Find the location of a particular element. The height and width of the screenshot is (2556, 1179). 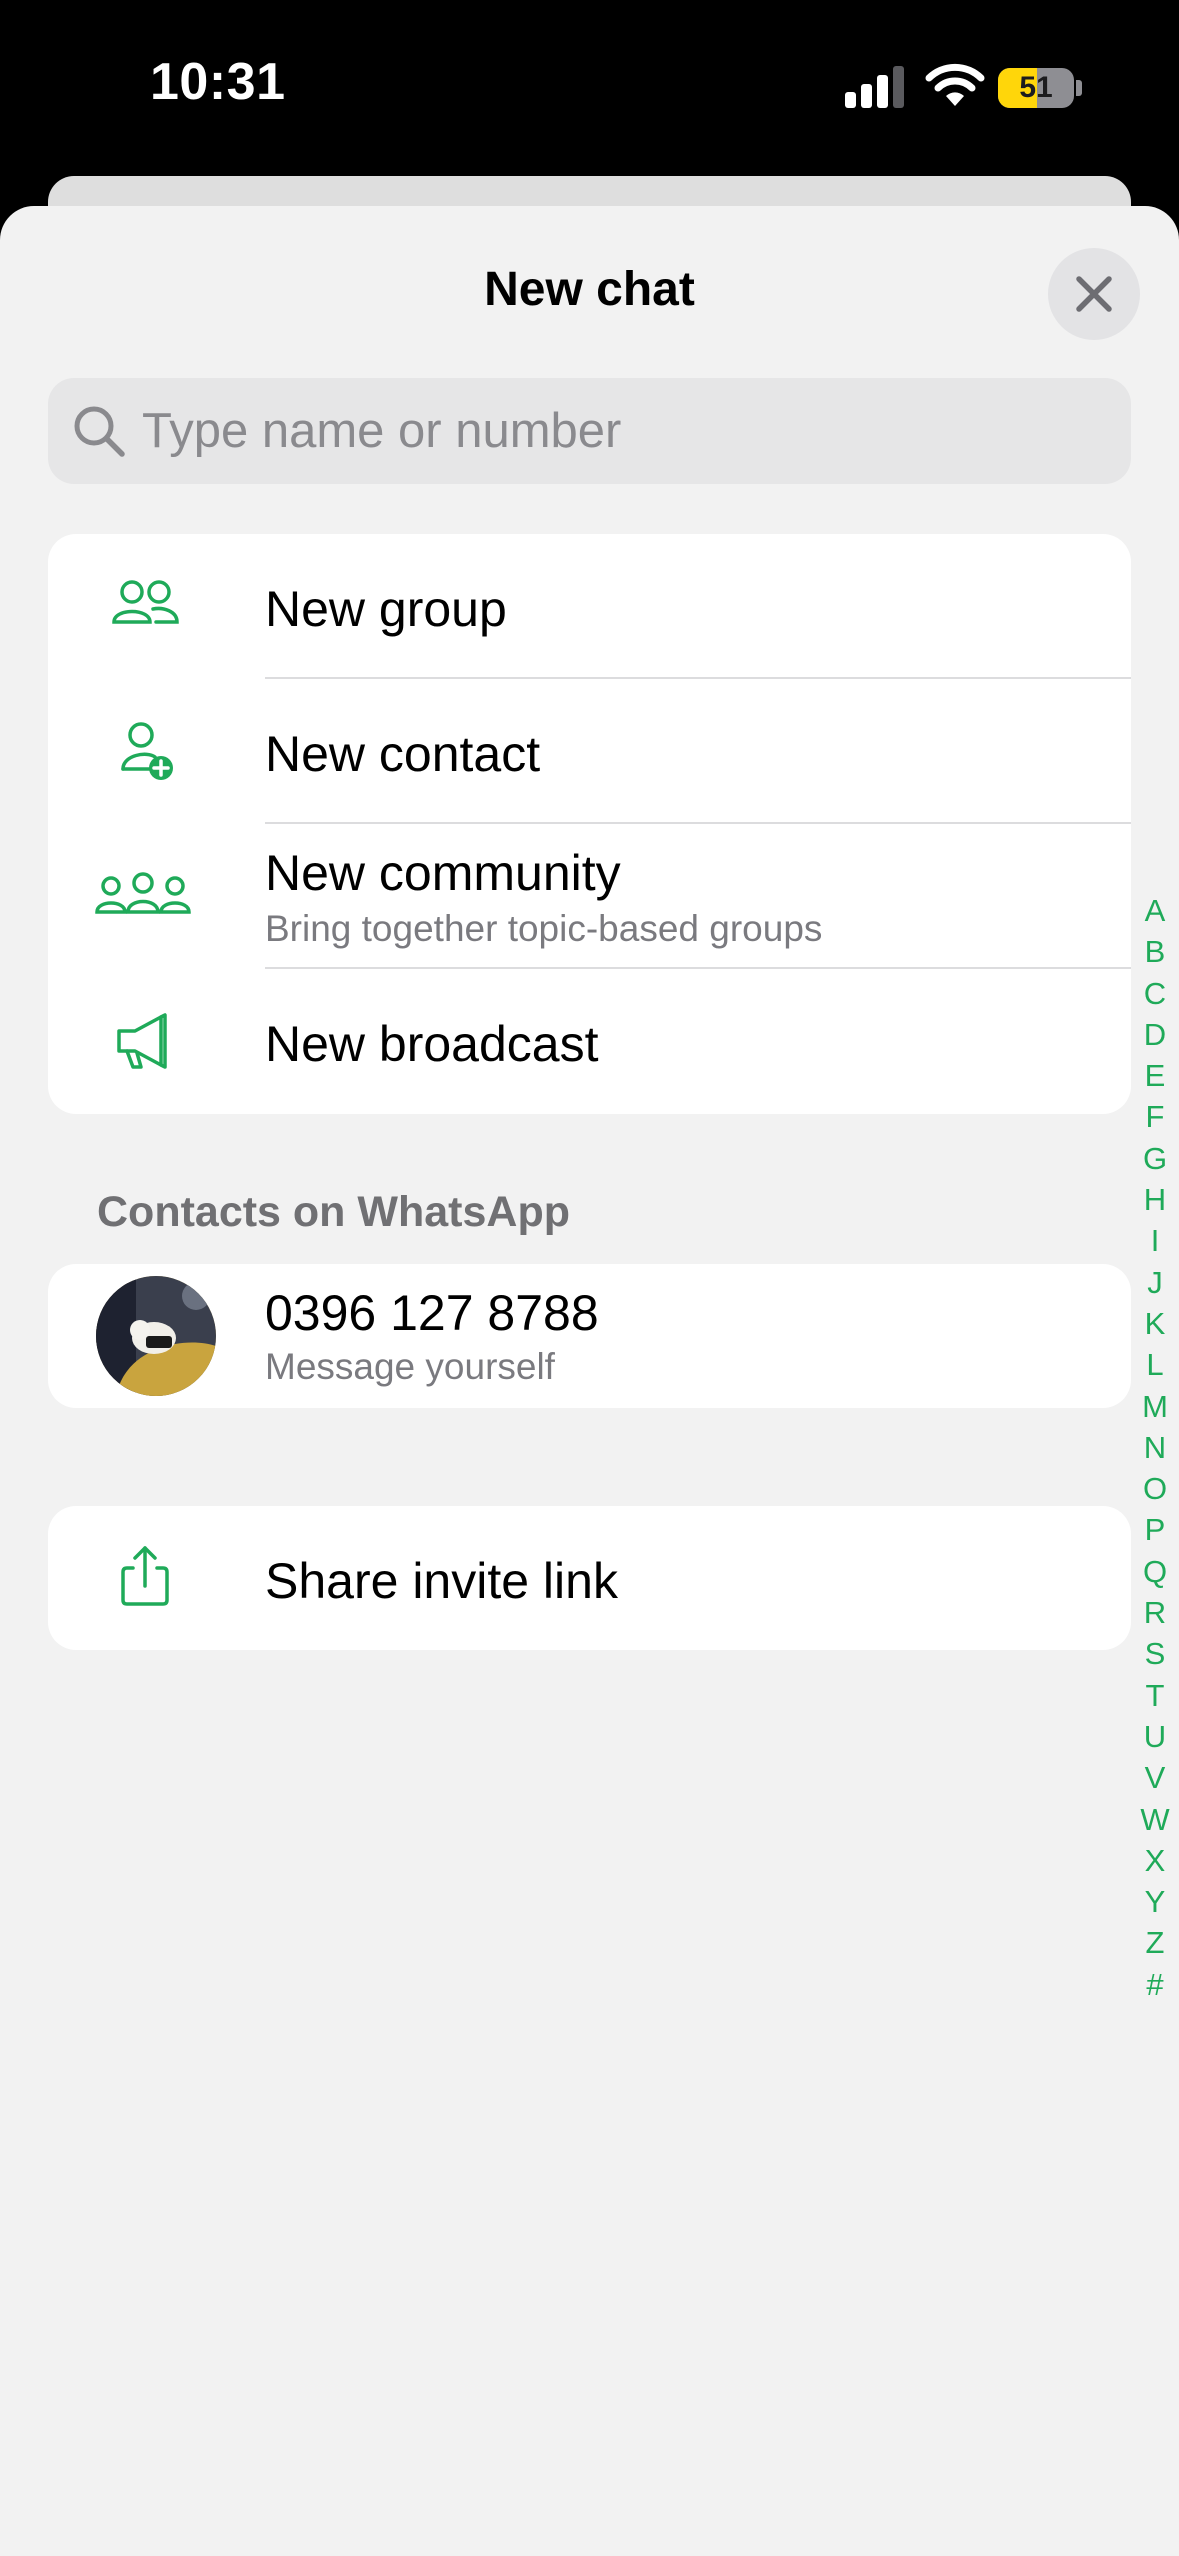

new-group-label: New group is located at coordinates (386, 609).